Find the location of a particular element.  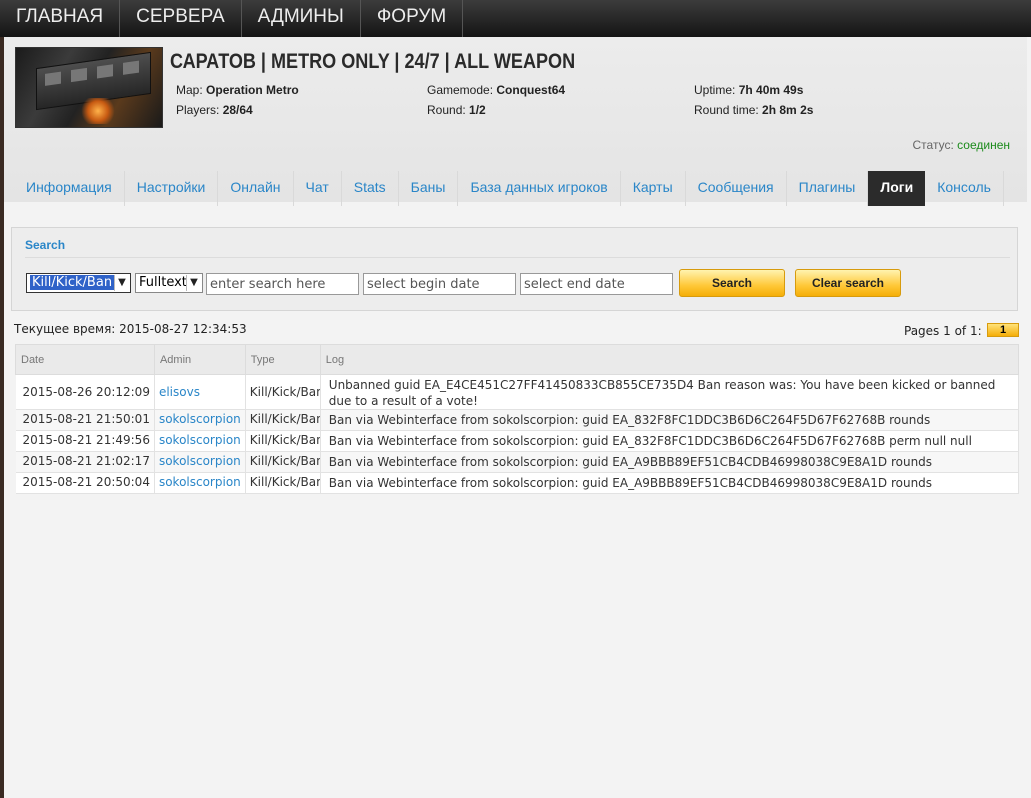

search-mode-select: Fulltext ▼ is located at coordinates (169, 283).